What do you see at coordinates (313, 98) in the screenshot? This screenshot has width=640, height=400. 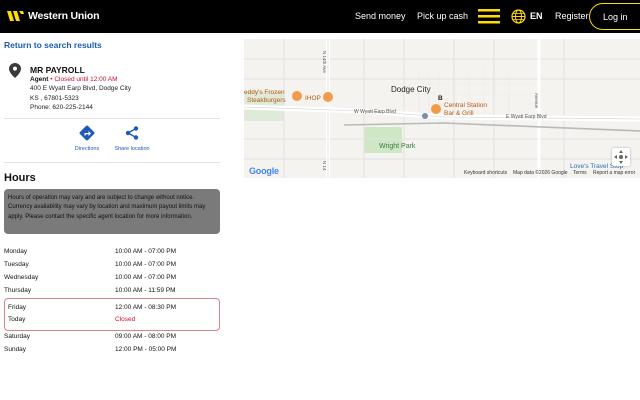 I see `map-poi-ihop: IHOP` at bounding box center [313, 98].